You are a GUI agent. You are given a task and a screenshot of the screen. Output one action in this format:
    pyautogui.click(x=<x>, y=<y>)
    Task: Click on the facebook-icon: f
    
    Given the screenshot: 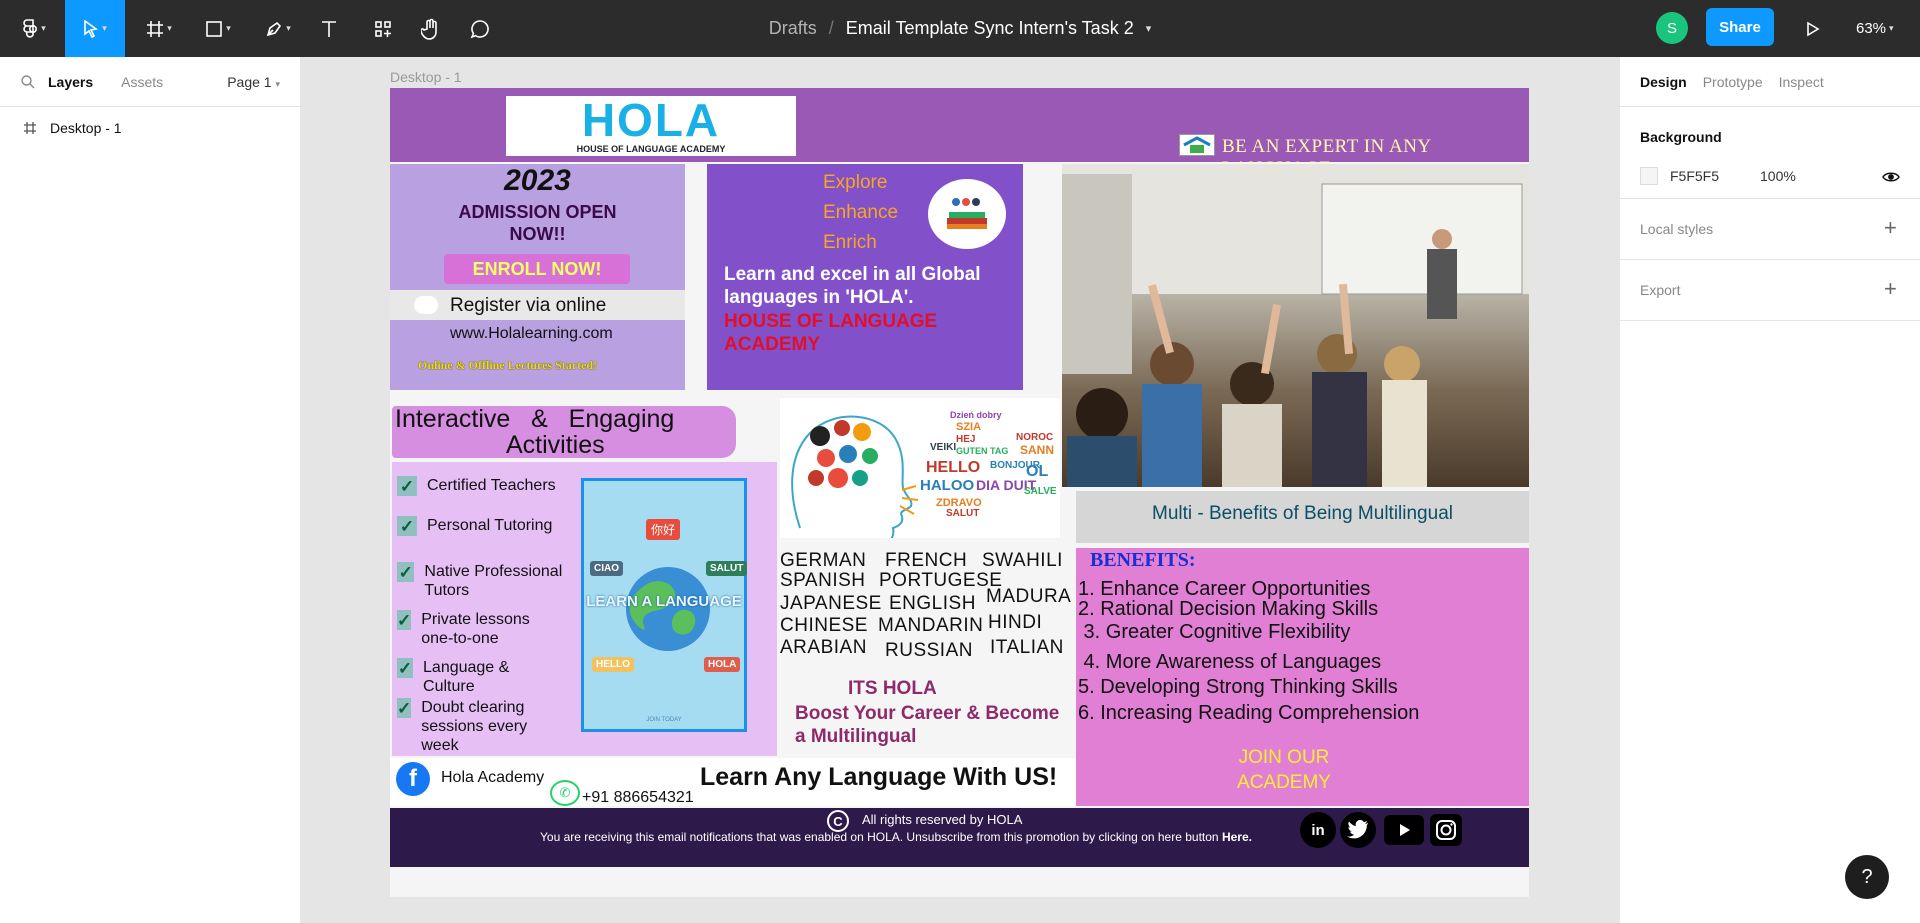 What is the action you would take?
    pyautogui.click(x=413, y=779)
    